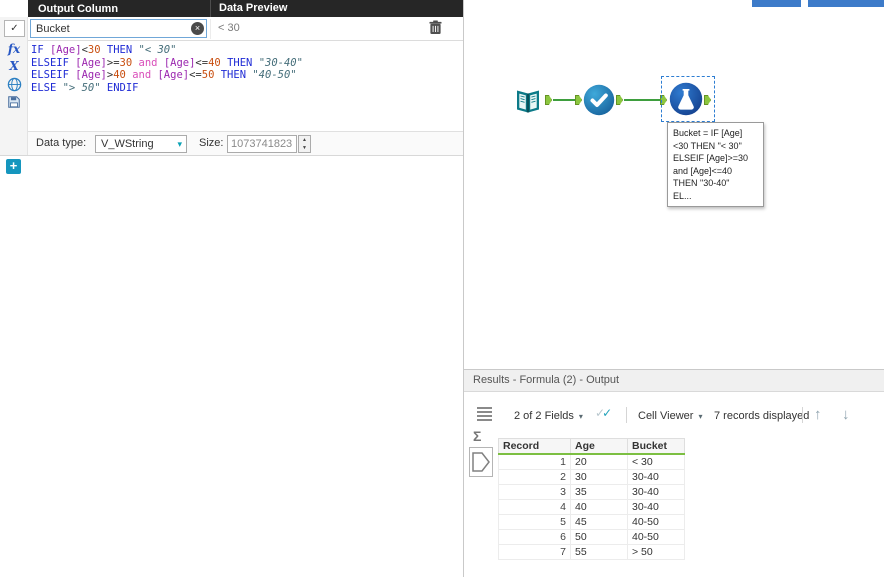 The height and width of the screenshot is (577, 884). Describe the element at coordinates (304, 140) in the screenshot. I see `spin-up-icon: ▲` at that location.